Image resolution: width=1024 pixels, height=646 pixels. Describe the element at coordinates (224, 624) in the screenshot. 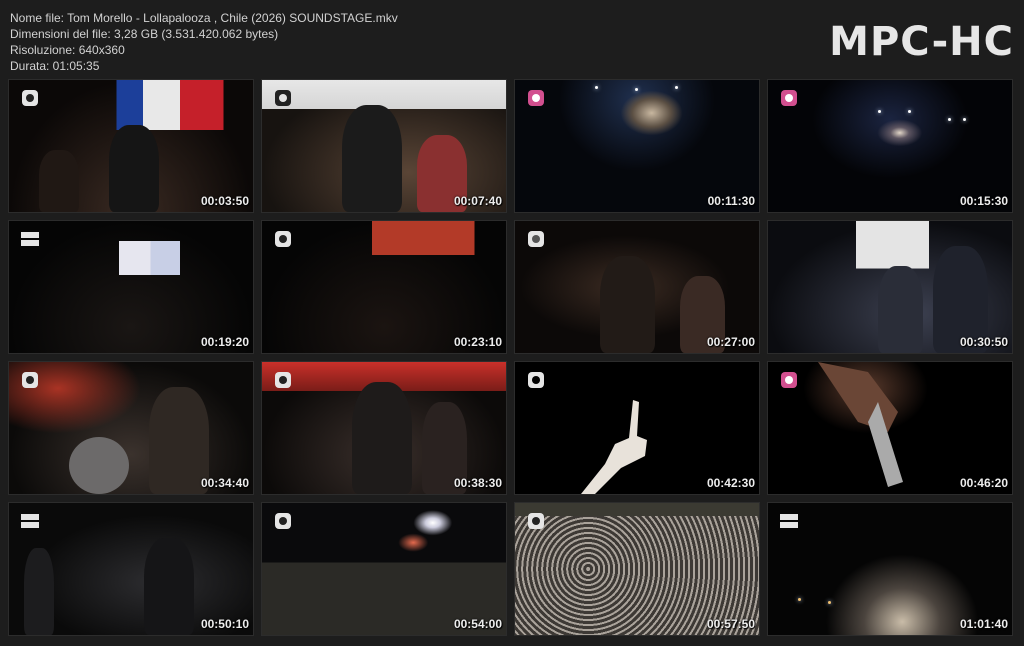

I see `timestamp: 00:50:10` at that location.